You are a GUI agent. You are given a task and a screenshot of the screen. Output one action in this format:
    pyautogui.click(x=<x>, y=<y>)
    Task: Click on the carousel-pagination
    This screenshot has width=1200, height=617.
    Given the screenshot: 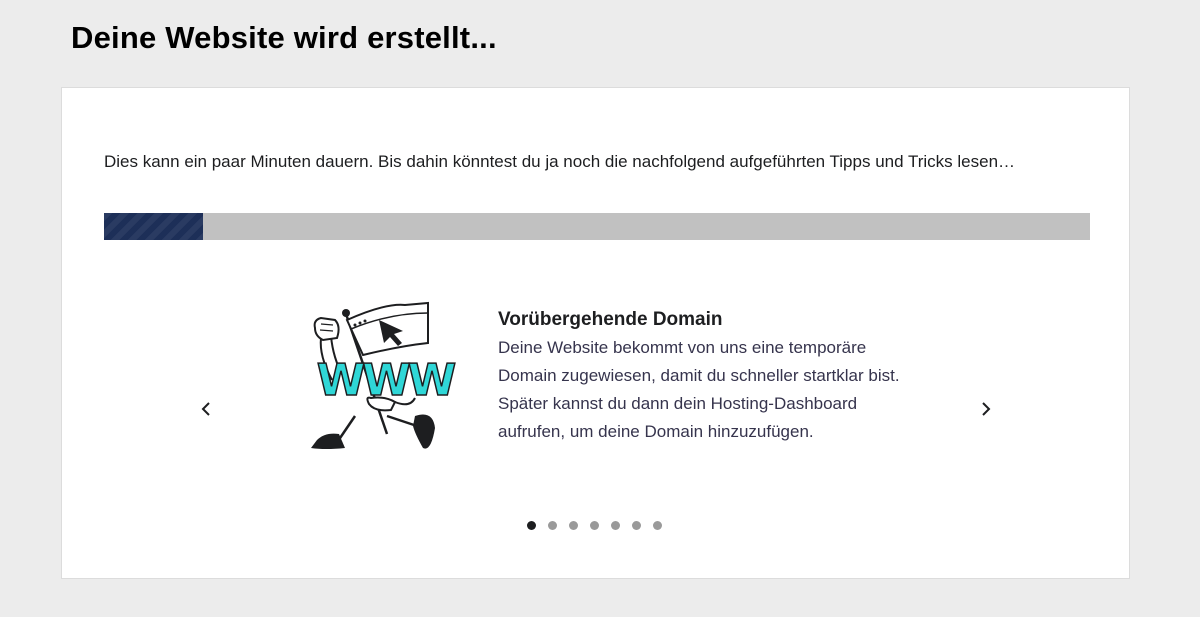 What is the action you would take?
    pyautogui.click(x=594, y=525)
    